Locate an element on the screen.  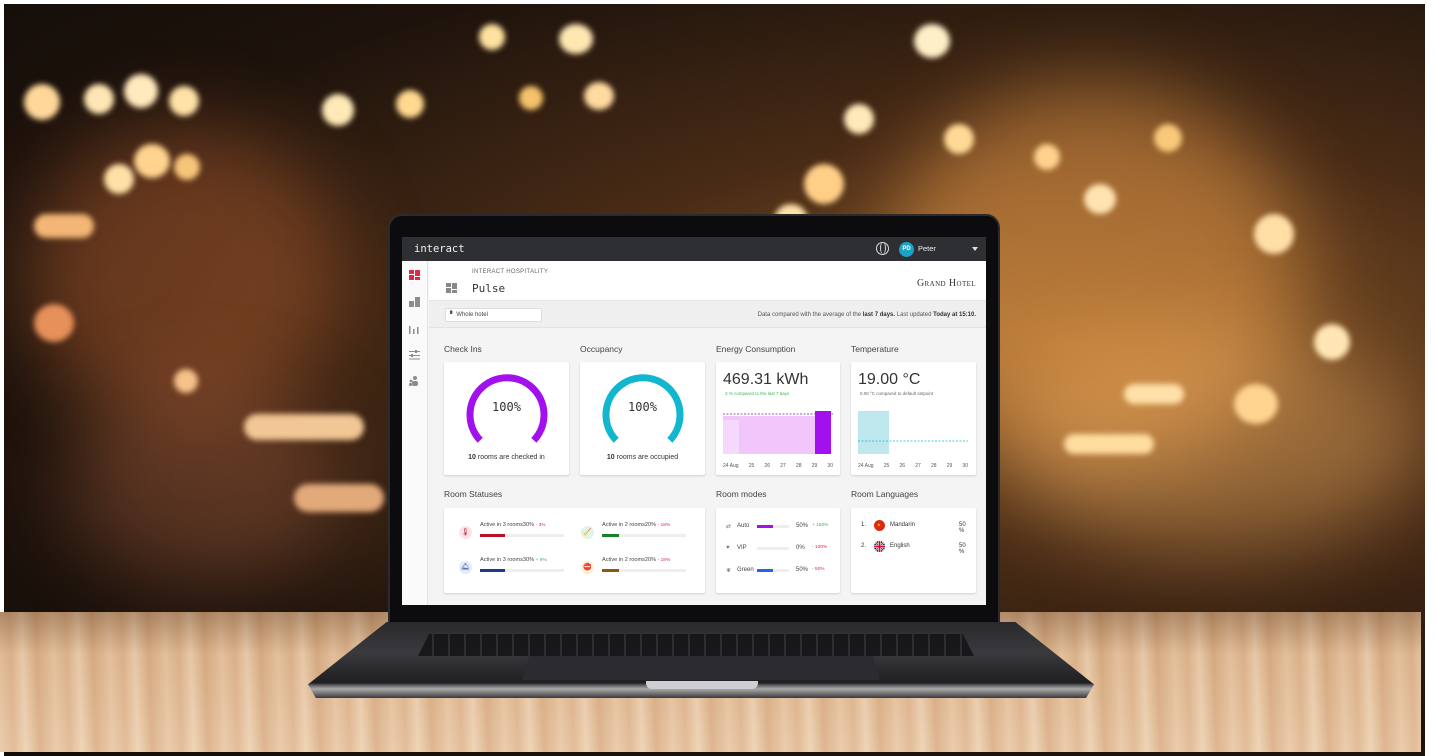
temperature-x-label: 28 is located at coordinates (933, 466).